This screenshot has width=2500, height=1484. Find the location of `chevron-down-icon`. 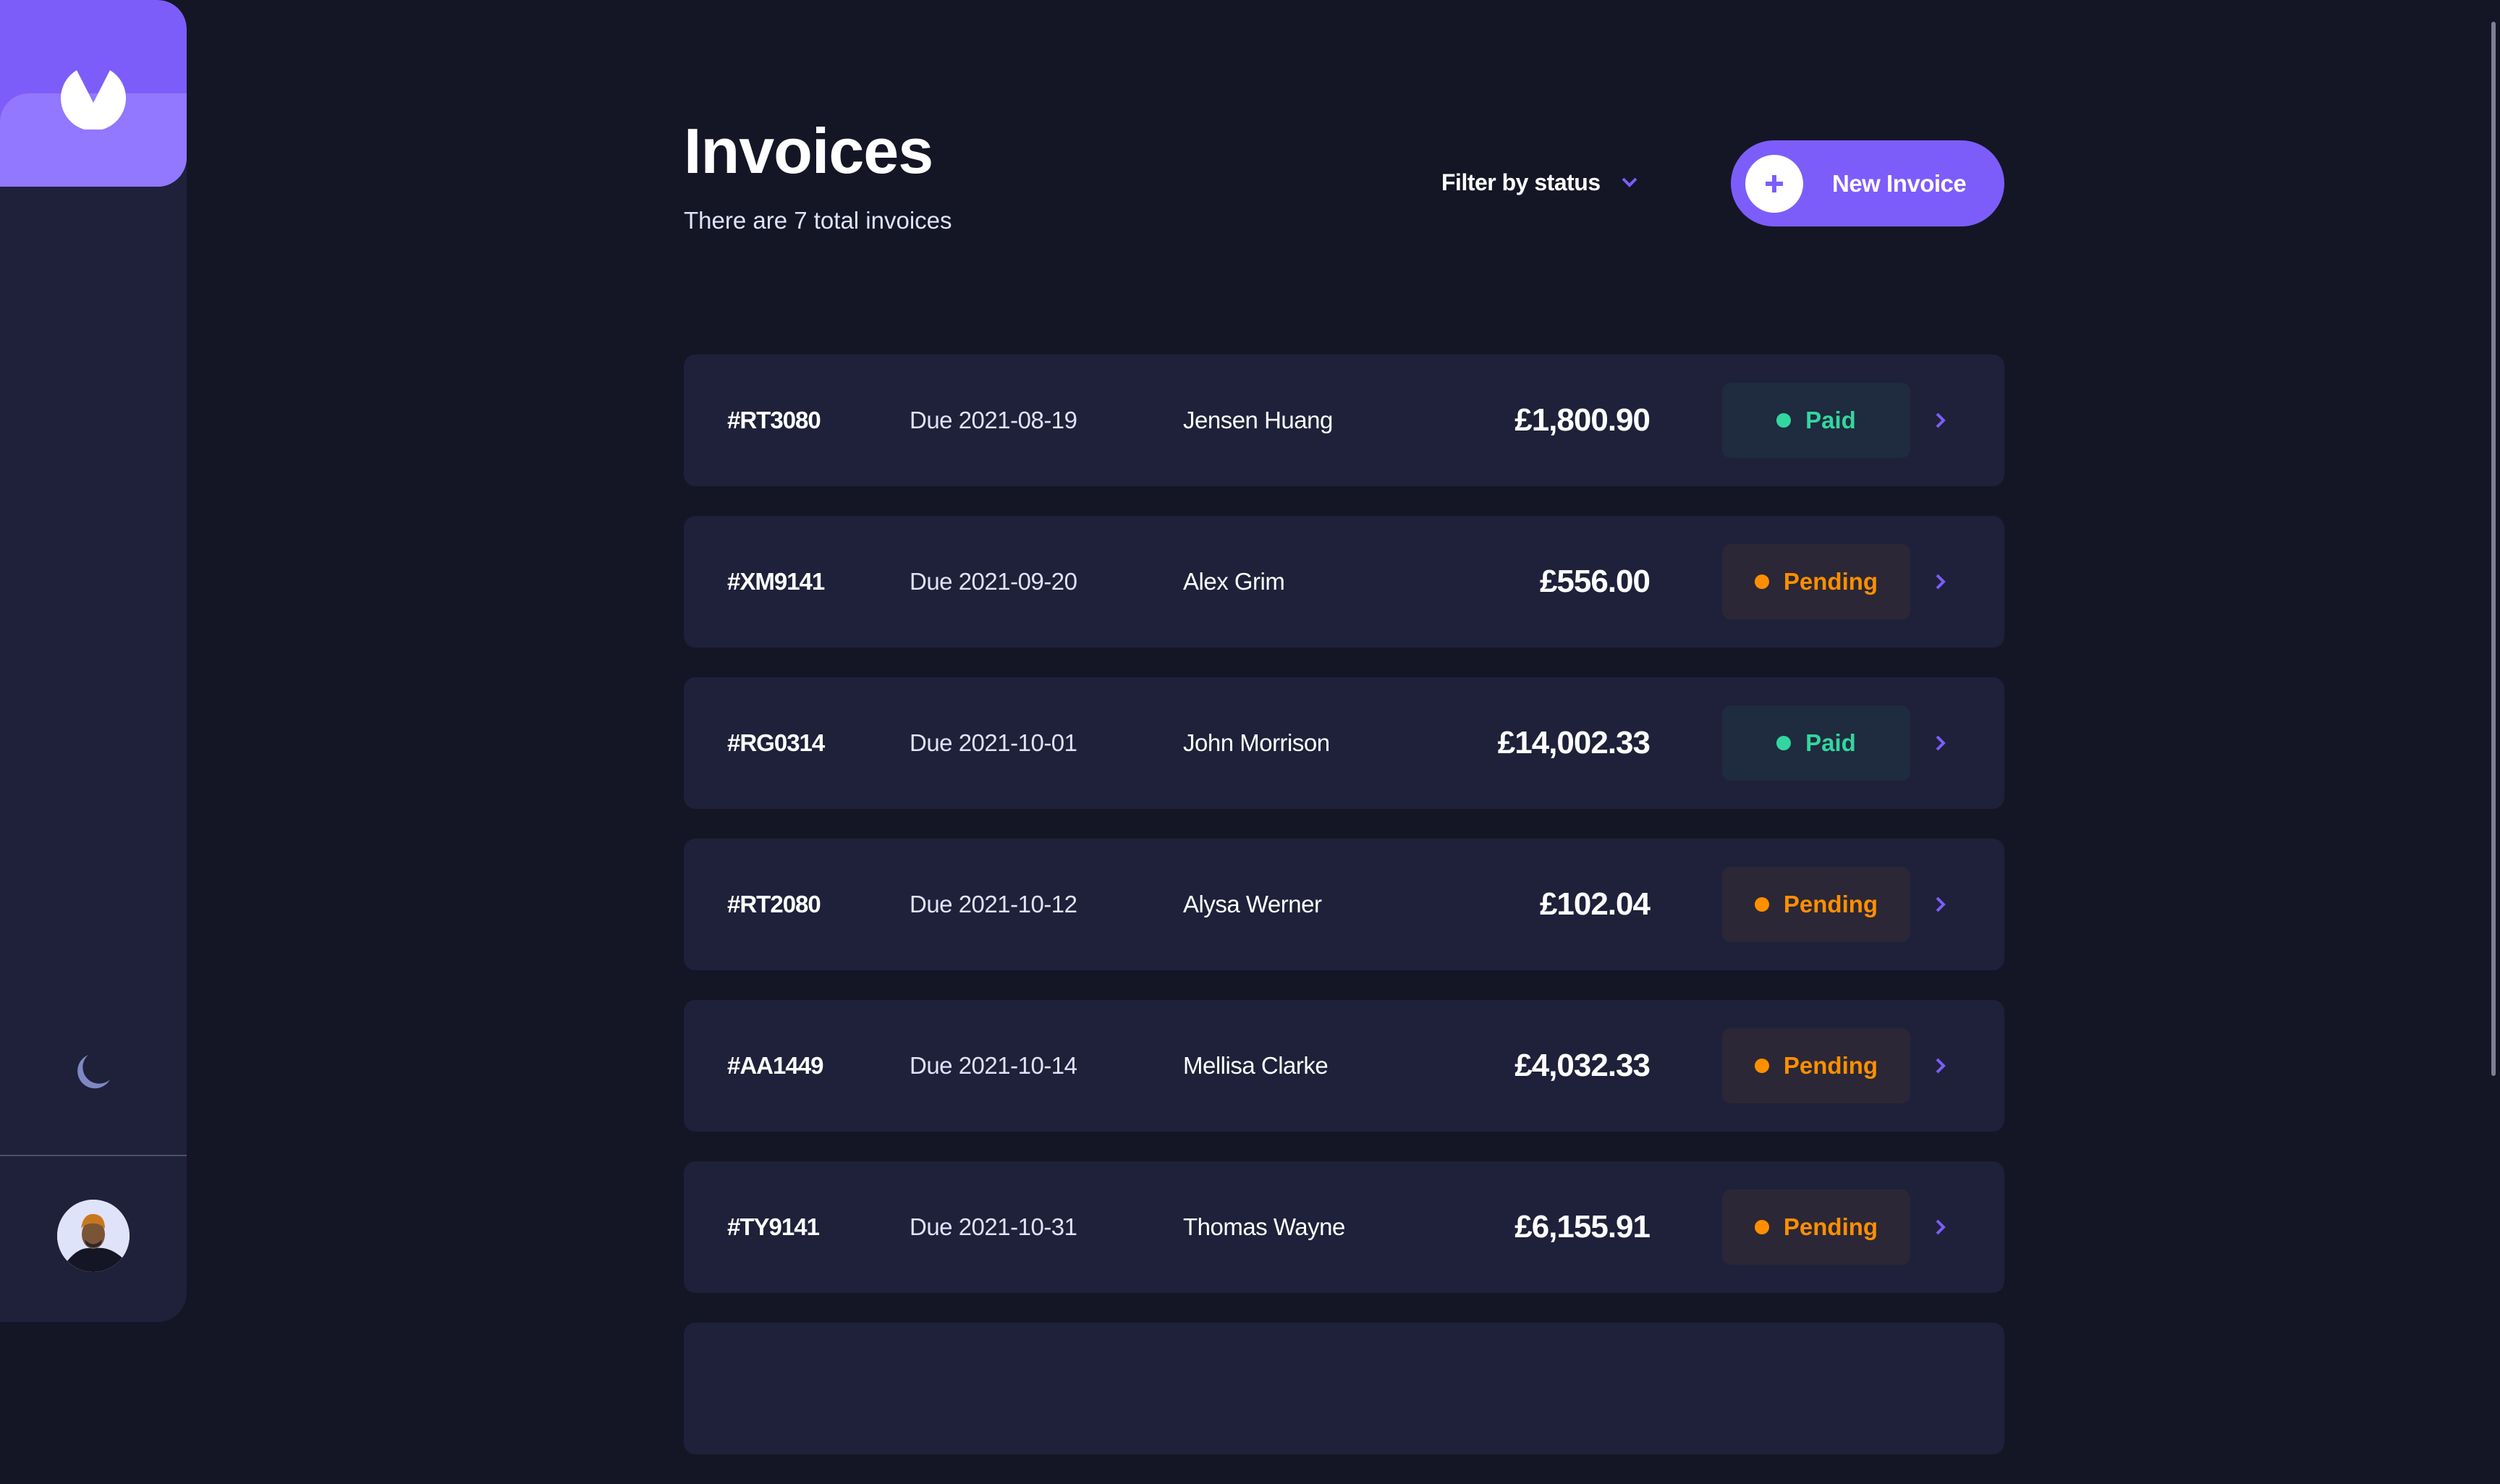

chevron-down-icon is located at coordinates (1629, 182).